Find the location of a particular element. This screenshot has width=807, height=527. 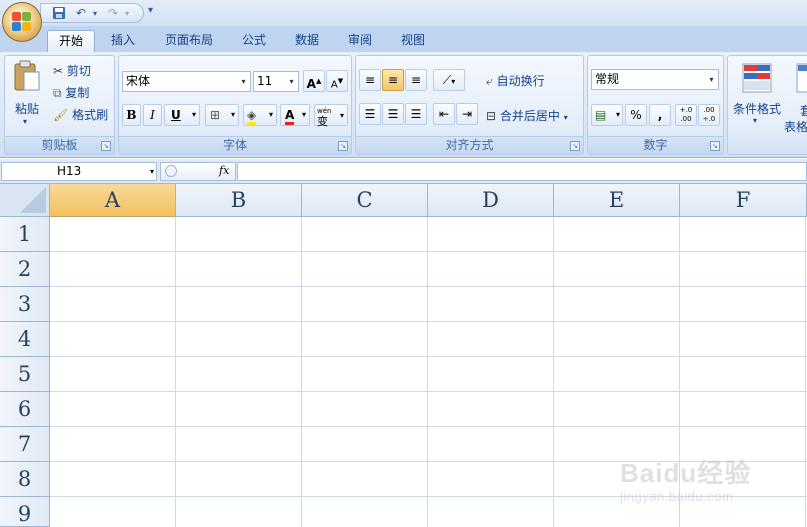

underline-button: U ▾ is located at coordinates (182, 115).